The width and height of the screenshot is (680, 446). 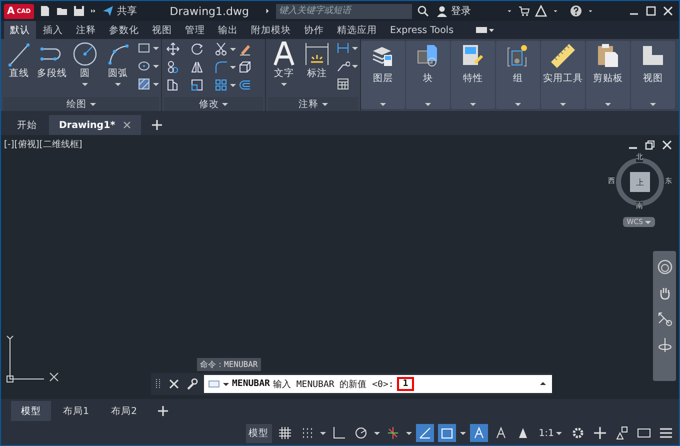 I want to click on draw-tool-button: 圆, so click(x=85, y=63).